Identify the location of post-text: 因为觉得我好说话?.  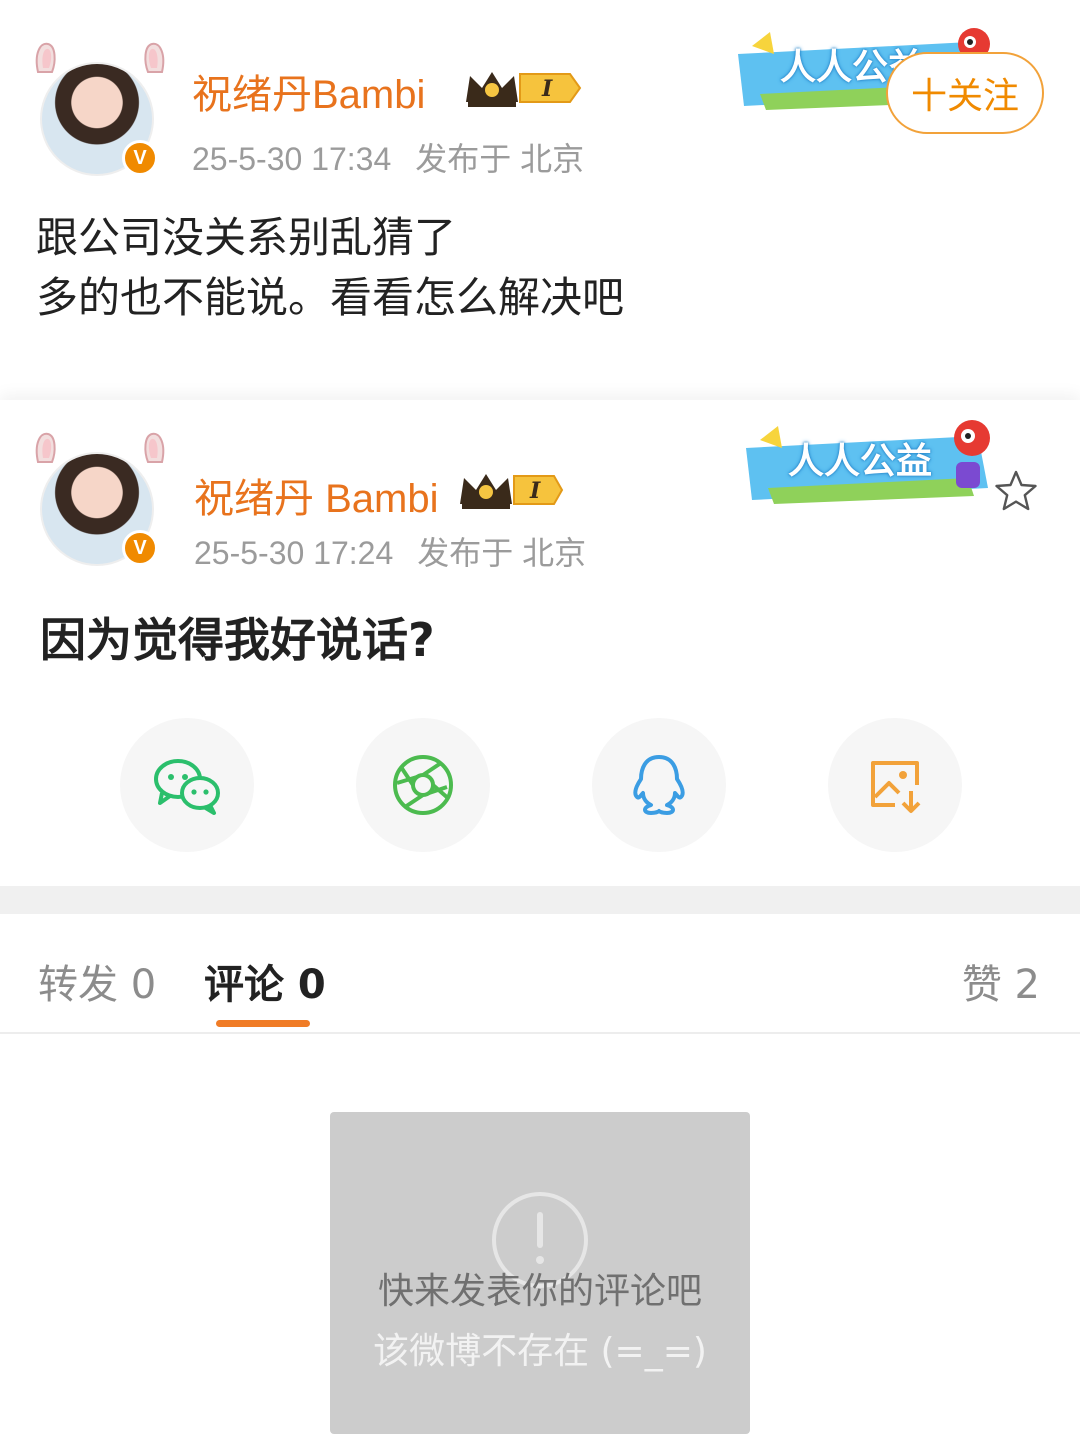
(237, 640).